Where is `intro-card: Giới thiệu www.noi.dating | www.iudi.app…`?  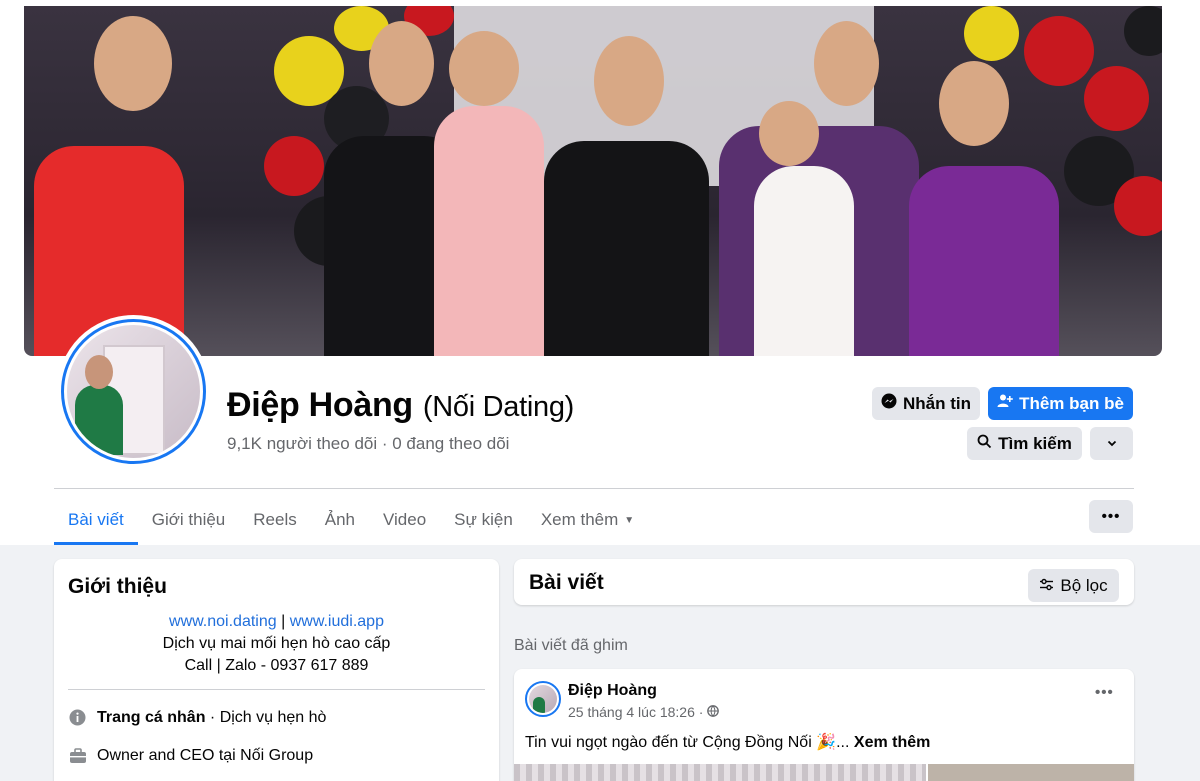 intro-card: Giới thiệu www.noi.dating | www.iudi.app… is located at coordinates (276, 670).